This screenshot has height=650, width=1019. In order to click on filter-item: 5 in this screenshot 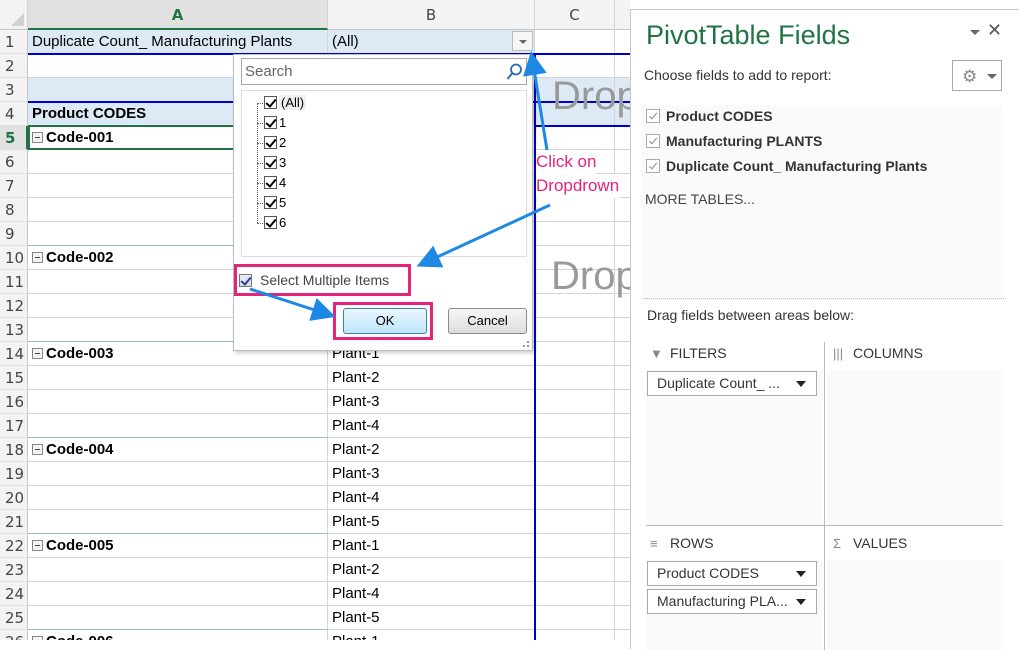, I will do `click(275, 203)`.